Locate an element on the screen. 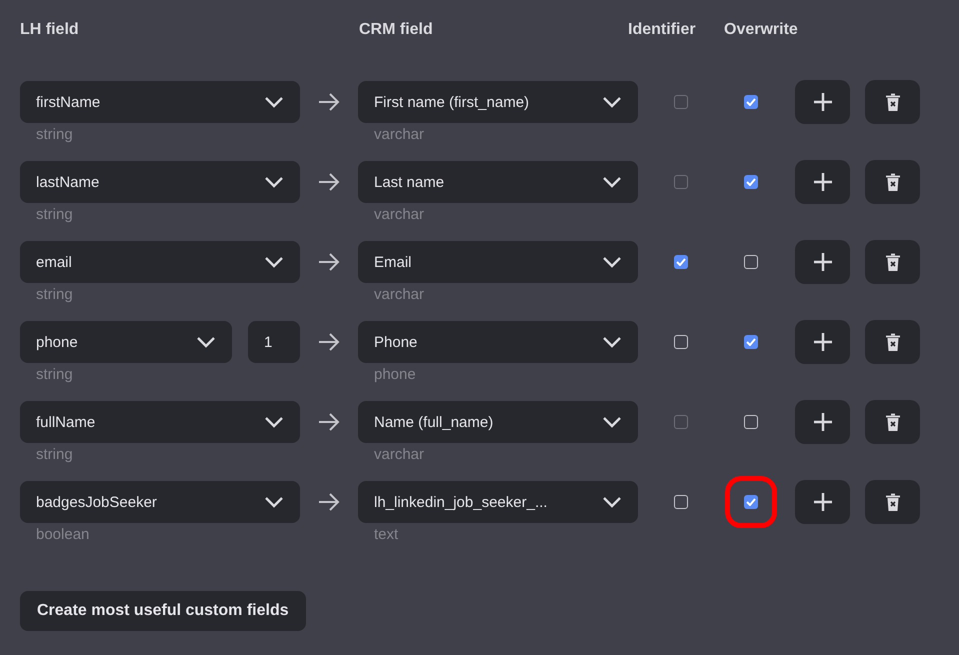 The width and height of the screenshot is (959, 655). crm-field-select: Name (full_name) is located at coordinates (498, 422).